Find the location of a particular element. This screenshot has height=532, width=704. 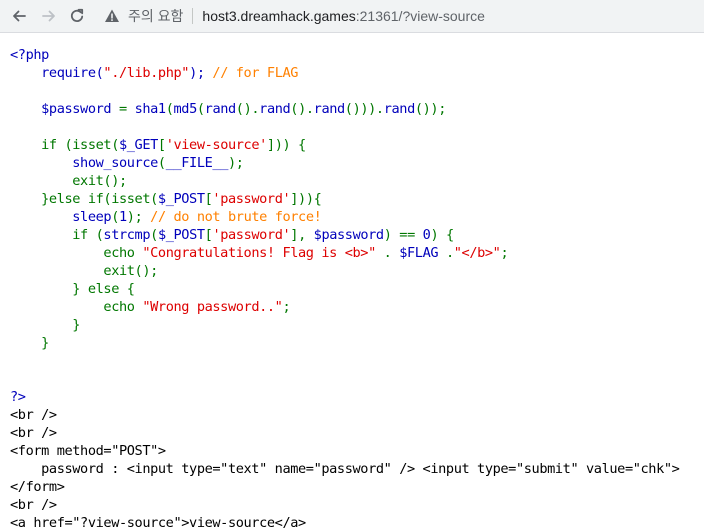

source-line: </form> is located at coordinates (357, 487).